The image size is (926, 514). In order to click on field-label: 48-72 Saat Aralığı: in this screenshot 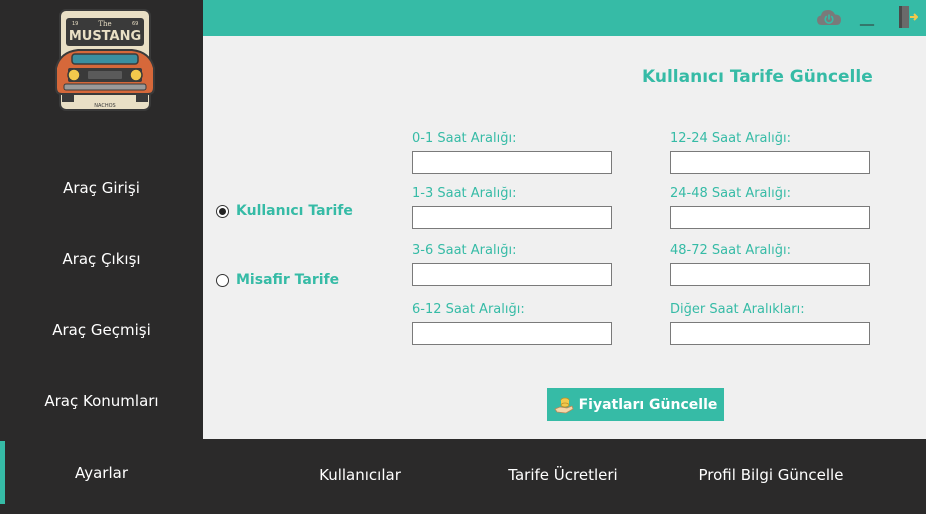, I will do `click(730, 250)`.